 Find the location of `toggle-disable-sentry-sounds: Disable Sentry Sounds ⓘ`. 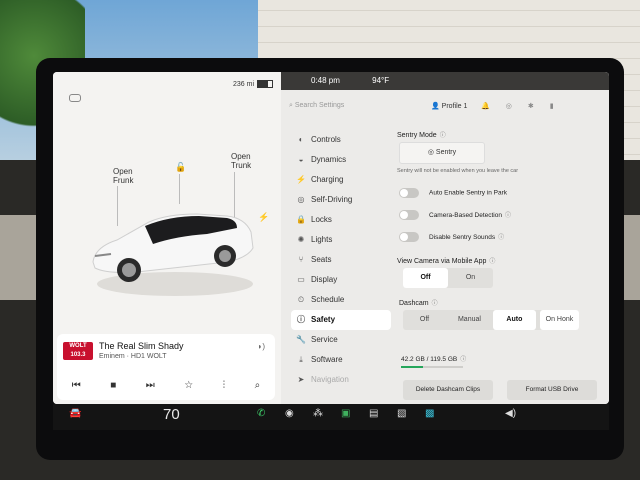

toggle-disable-sentry-sounds: Disable Sentry Sounds ⓘ is located at coordinates (451, 237).